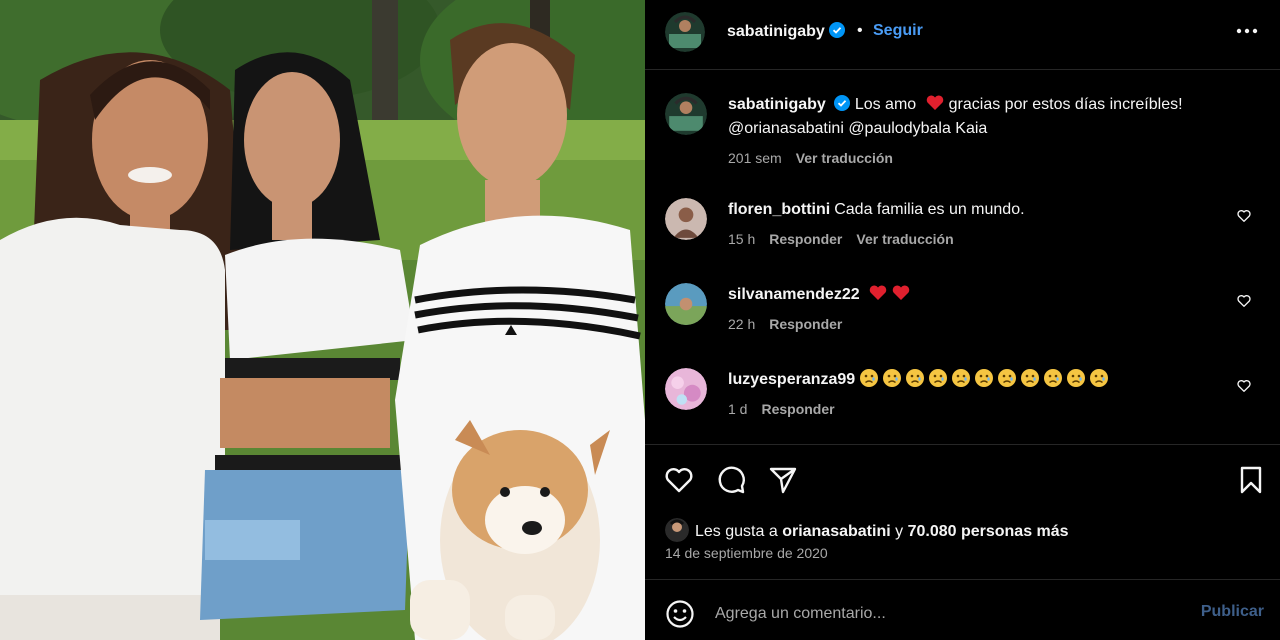 The image size is (1280, 640). I want to click on likes-prefix: Les gusta a, so click(736, 531).